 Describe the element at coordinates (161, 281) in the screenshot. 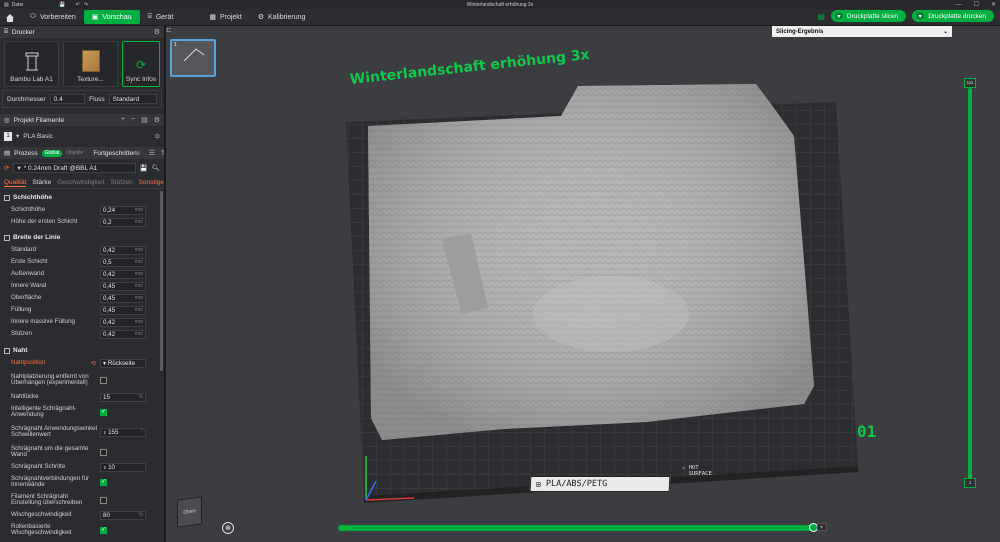

I see `sidebar-scrollbar` at that location.